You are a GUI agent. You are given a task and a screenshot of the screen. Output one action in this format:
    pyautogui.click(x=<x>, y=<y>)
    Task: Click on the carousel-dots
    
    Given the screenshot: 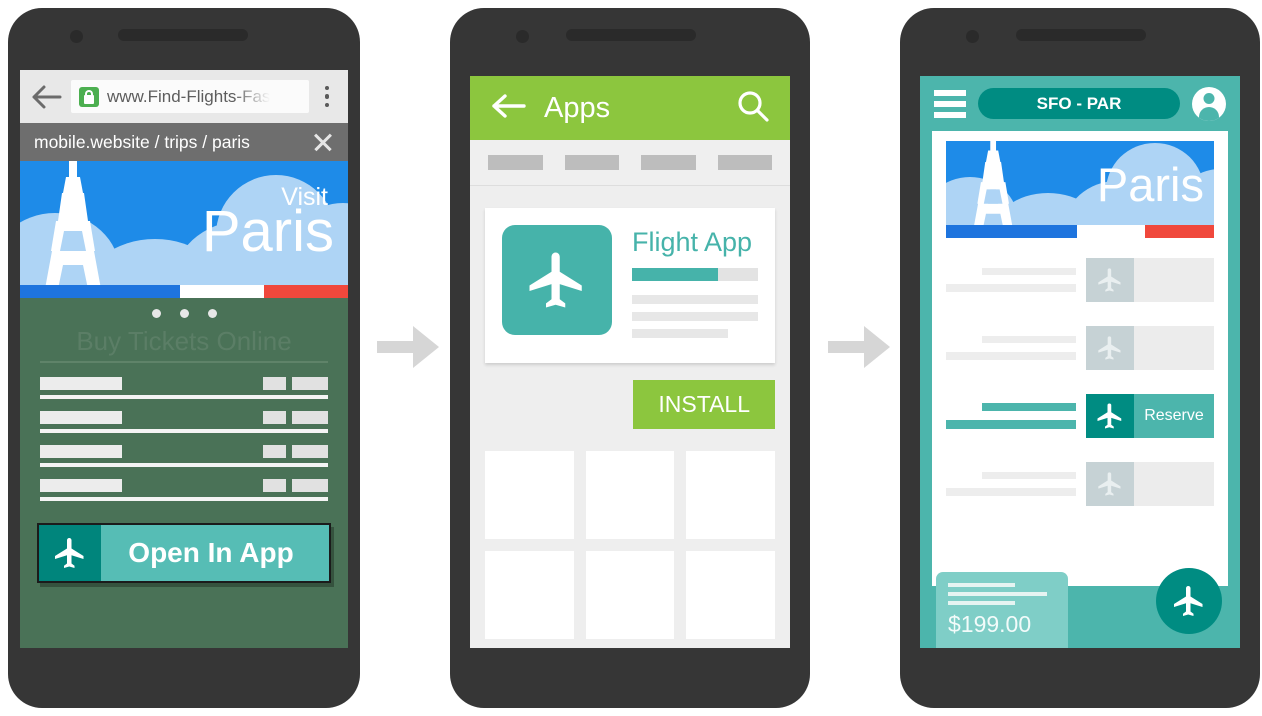 What is the action you would take?
    pyautogui.click(x=184, y=313)
    